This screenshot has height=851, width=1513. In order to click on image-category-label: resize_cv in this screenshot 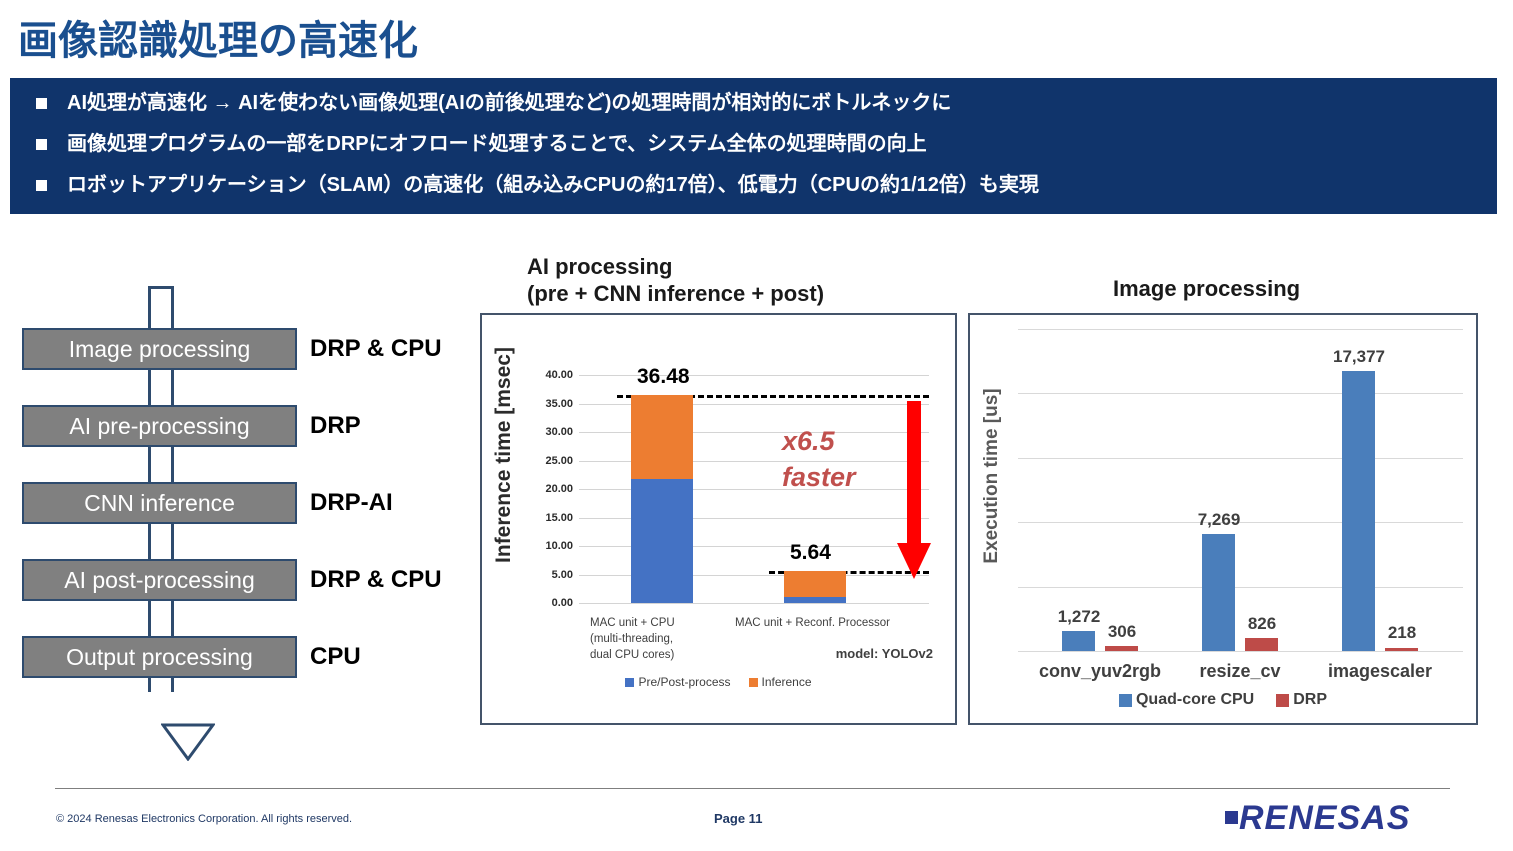, I will do `click(1240, 671)`.